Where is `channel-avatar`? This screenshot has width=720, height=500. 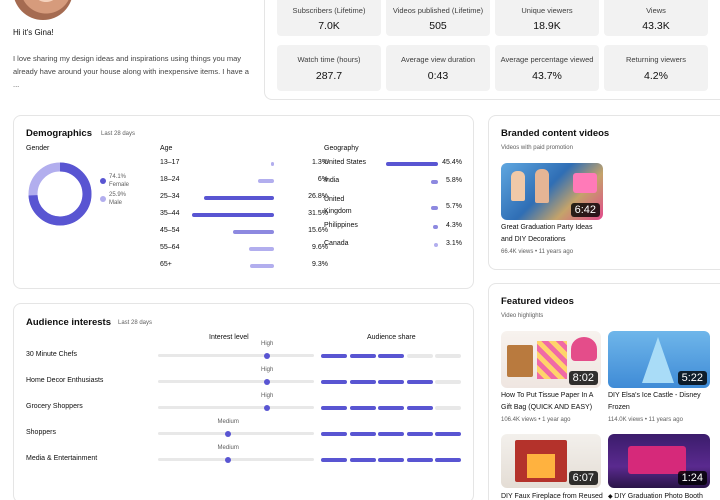
channel-avatar is located at coordinates (43, 10).